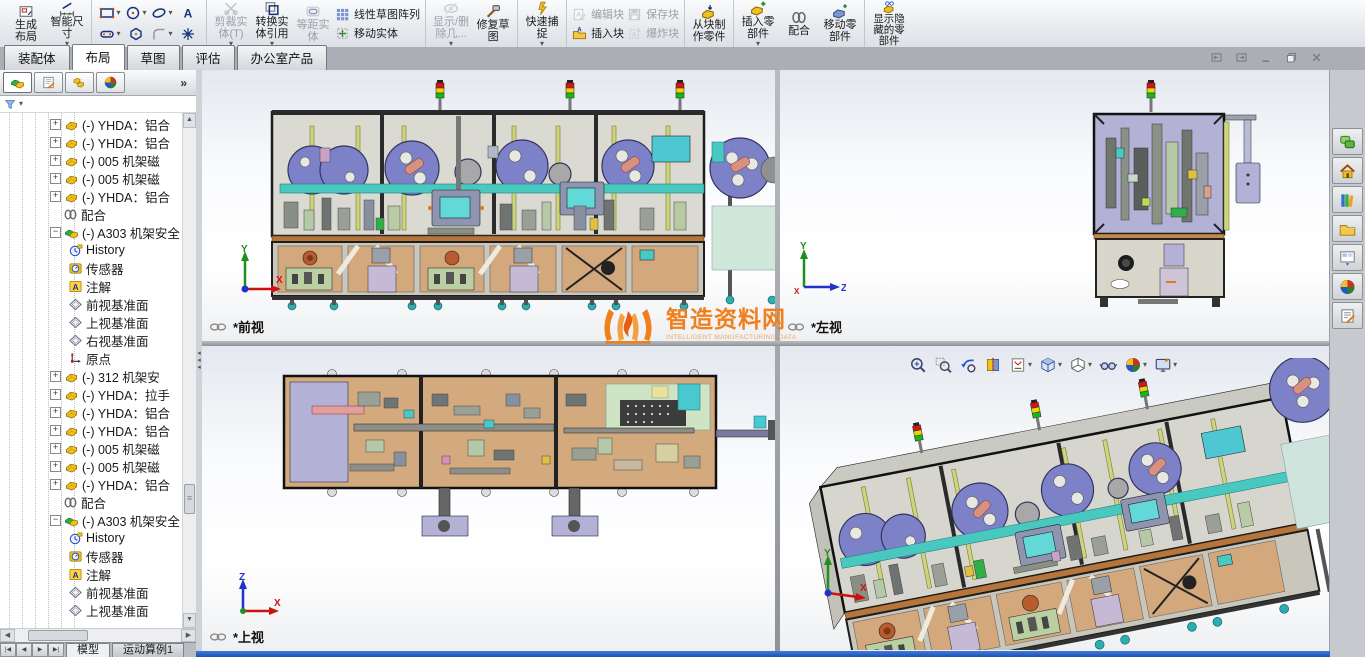 The height and width of the screenshot is (657, 1365). Describe the element at coordinates (98, 104) in the screenshot. I see `tree-filter-row: ▾` at that location.